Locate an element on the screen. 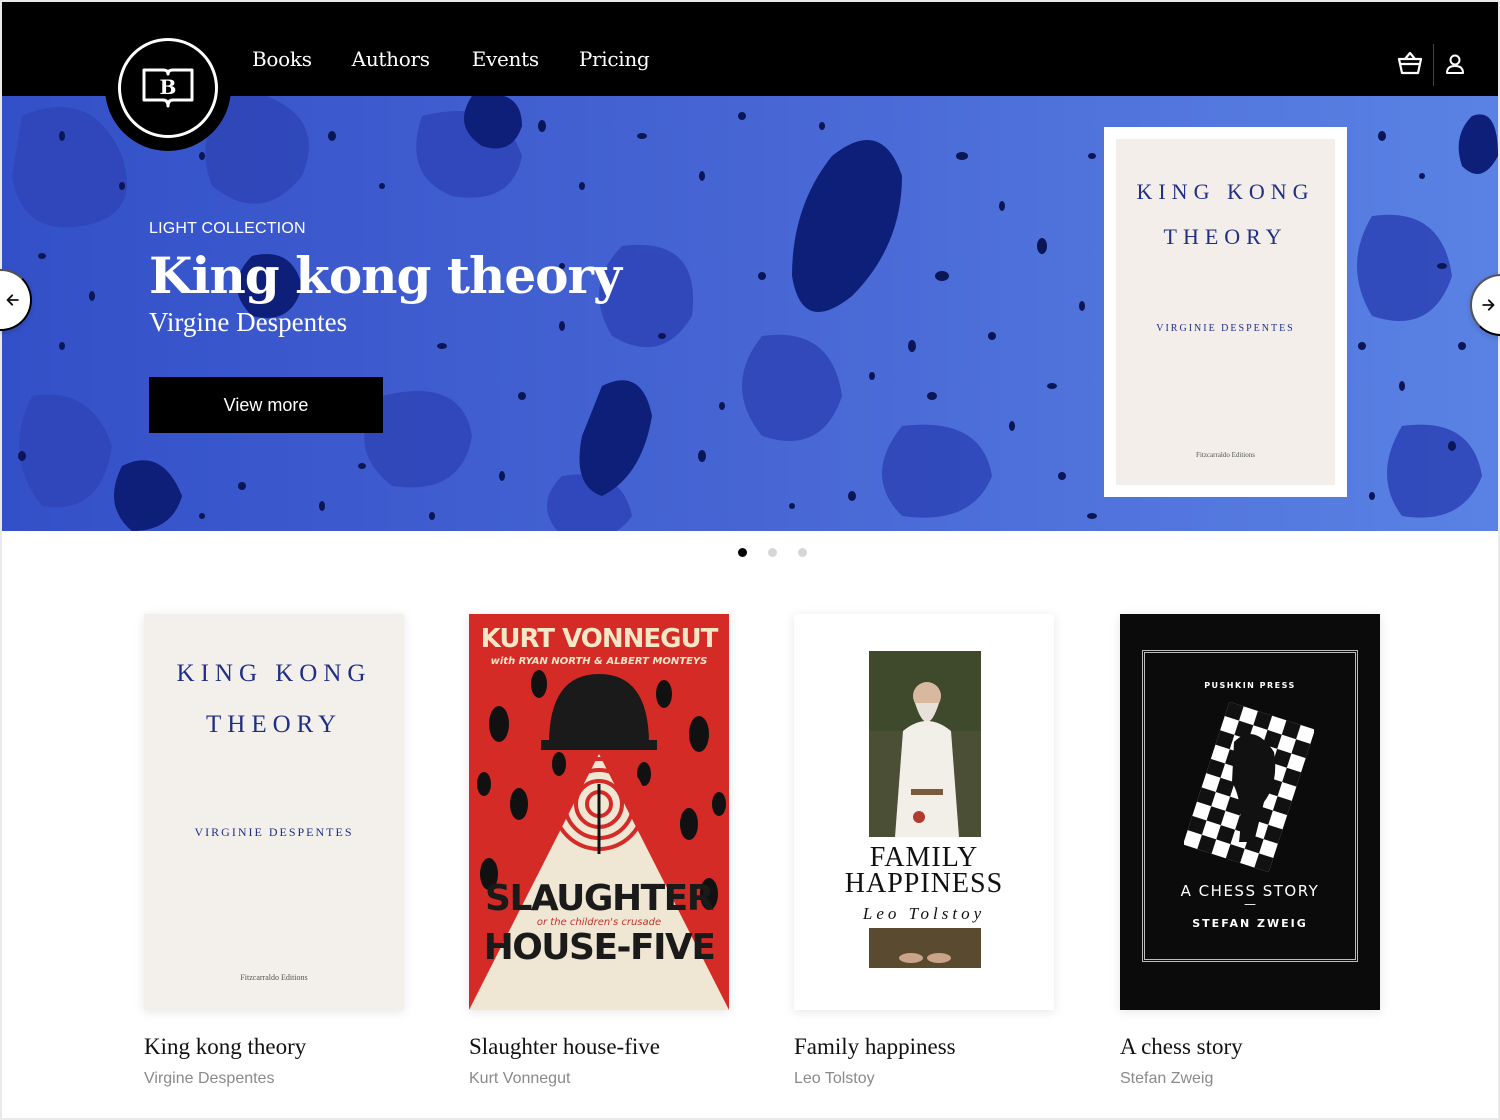 The image size is (1500, 1120). cover-title-line2: HAPPINESS is located at coordinates (924, 883).